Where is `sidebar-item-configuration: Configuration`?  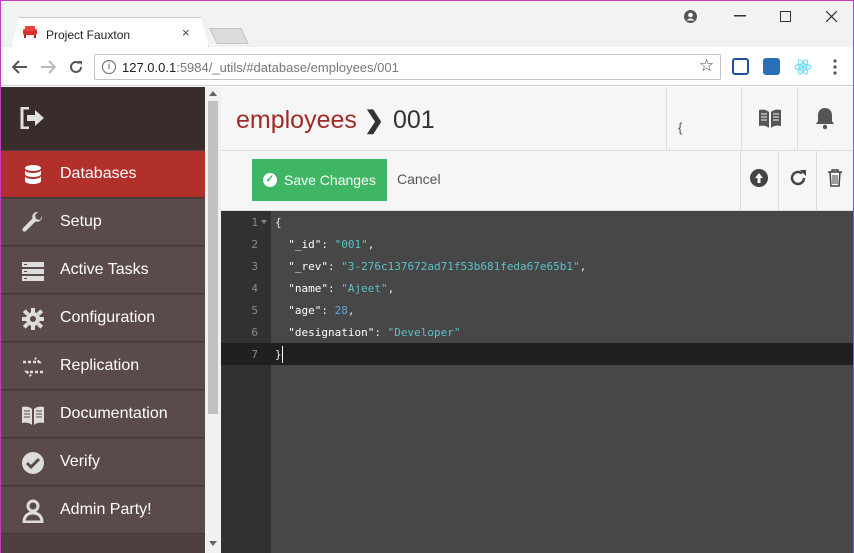 sidebar-item-configuration: Configuration is located at coordinates (103, 318).